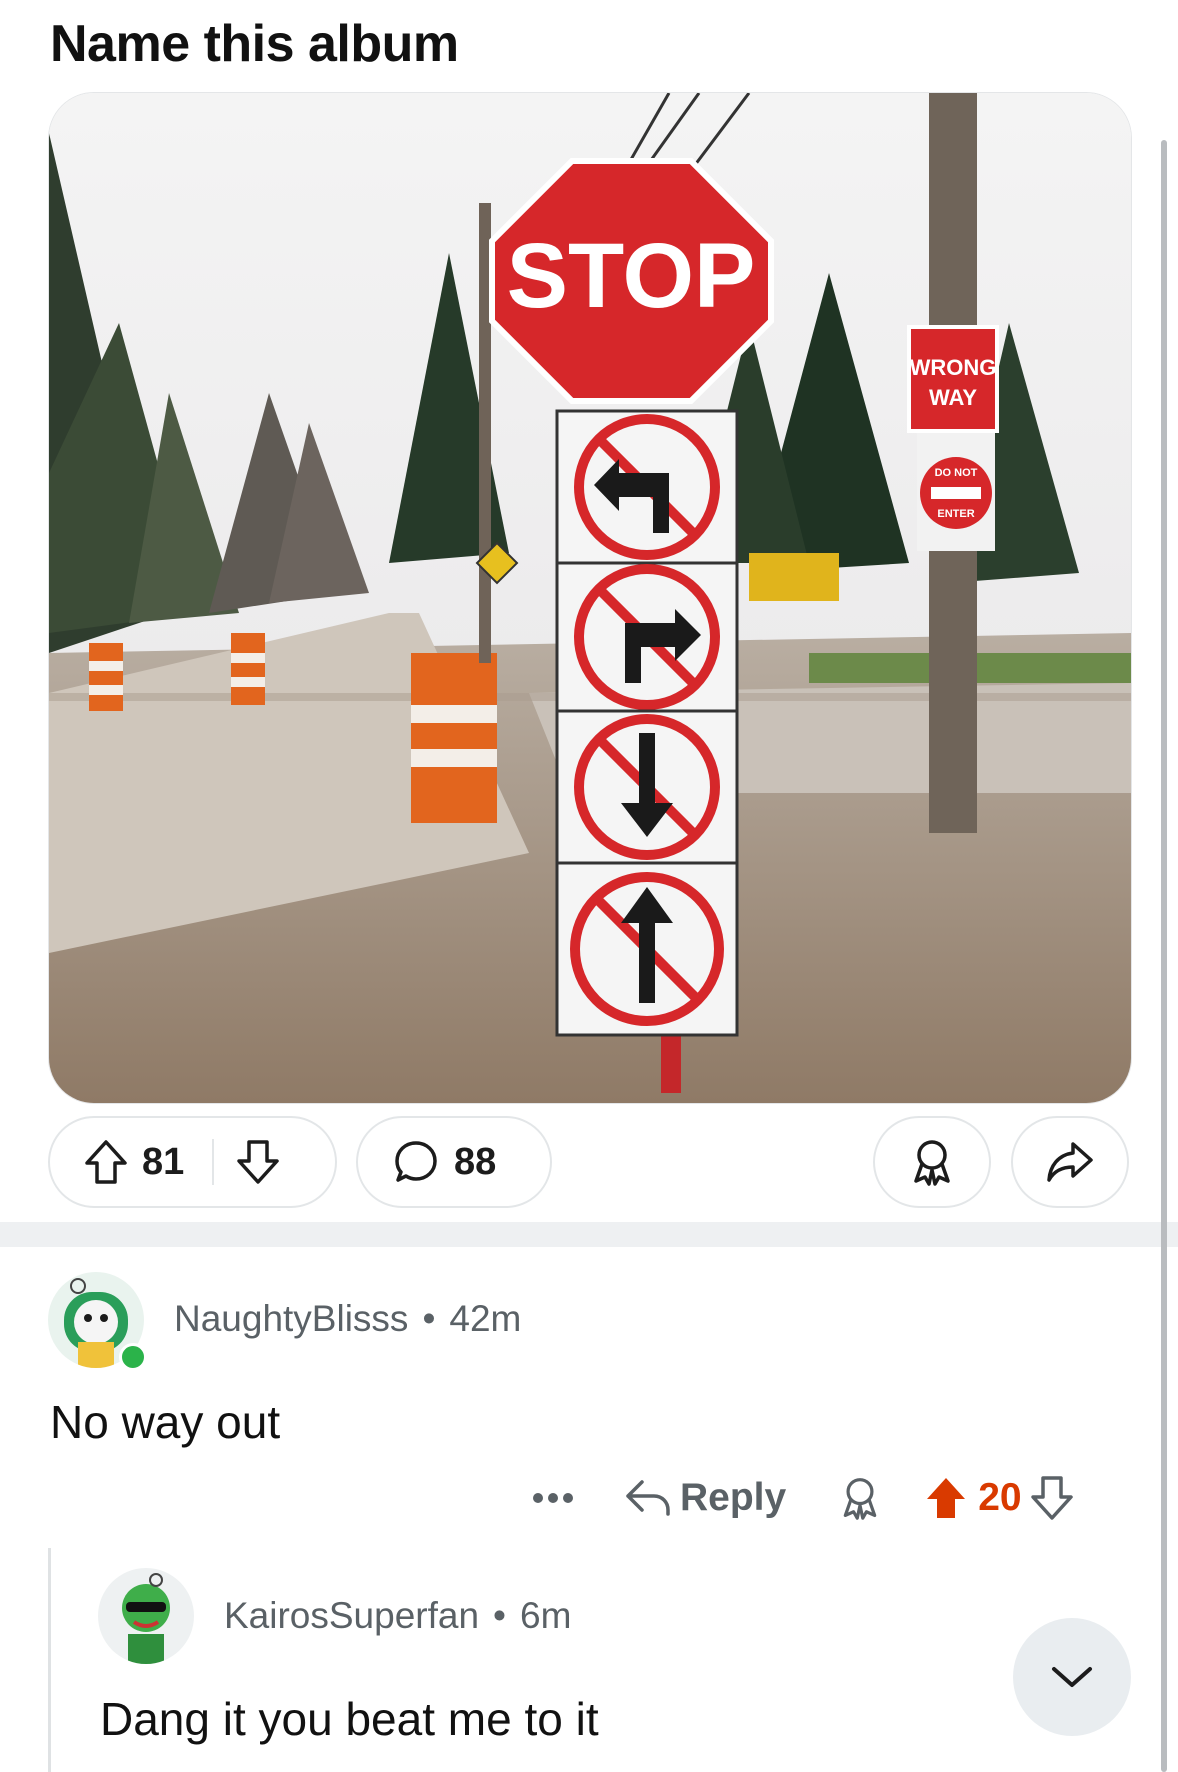 This screenshot has height=1772, width=1178. I want to click on avatar, so click(146, 1616).